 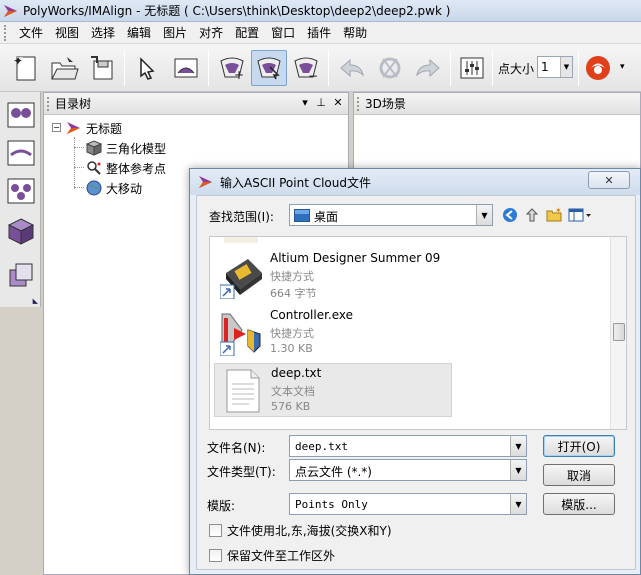 I want to click on cube-points-icon, so click(x=21, y=231).